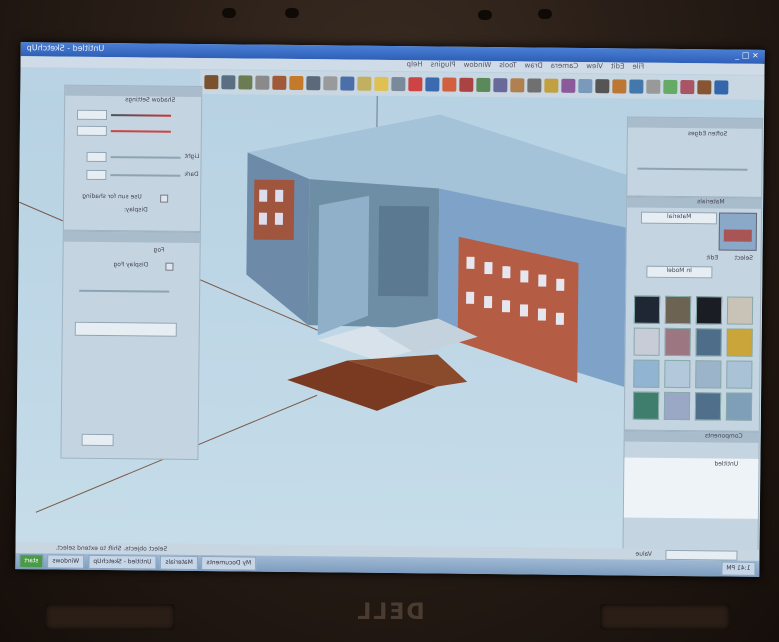 This screenshot has width=779, height=642. What do you see at coordinates (643, 554) in the screenshot?
I see `measurements-label: Value` at bounding box center [643, 554].